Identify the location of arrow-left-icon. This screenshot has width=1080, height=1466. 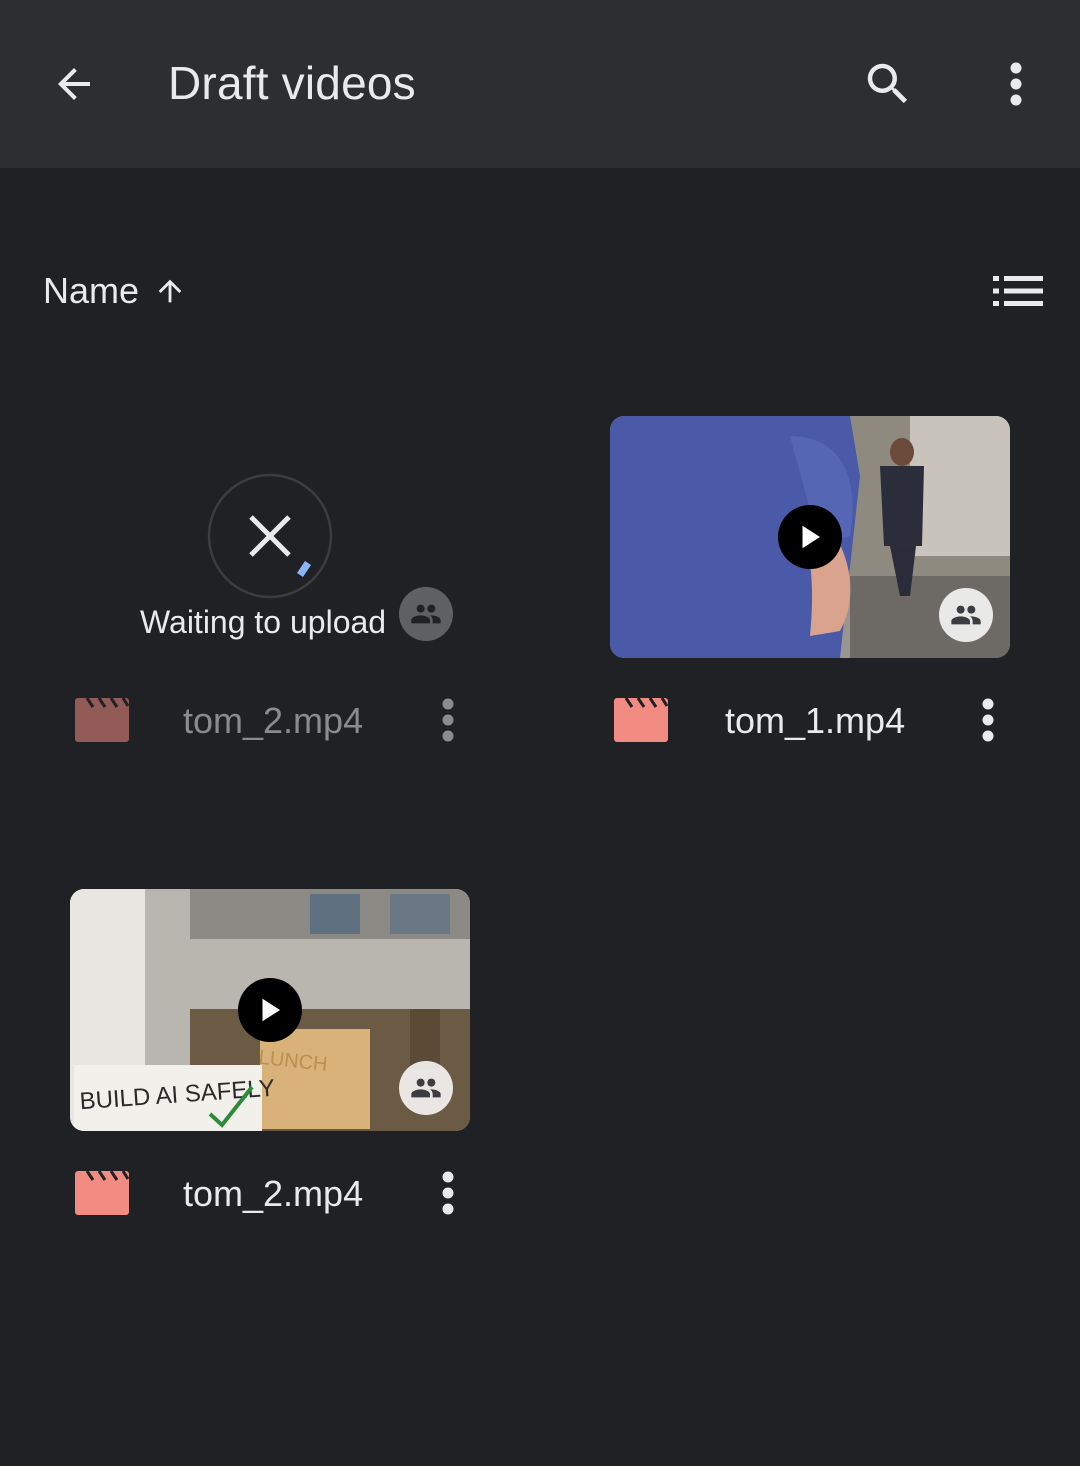
(74, 84).